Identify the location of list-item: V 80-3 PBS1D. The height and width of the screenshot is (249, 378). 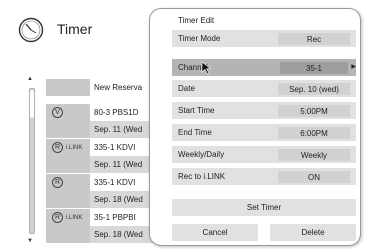
(106, 112).